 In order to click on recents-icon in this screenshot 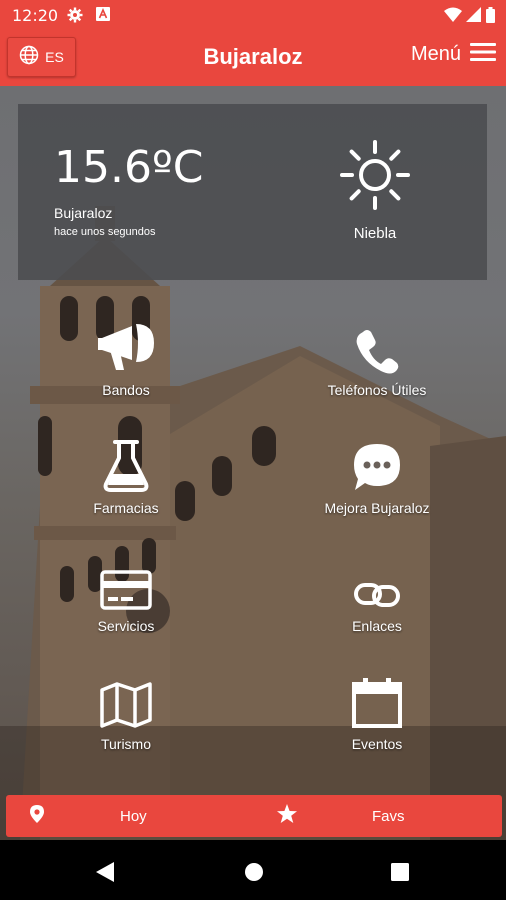, I will do `click(400, 874)`.